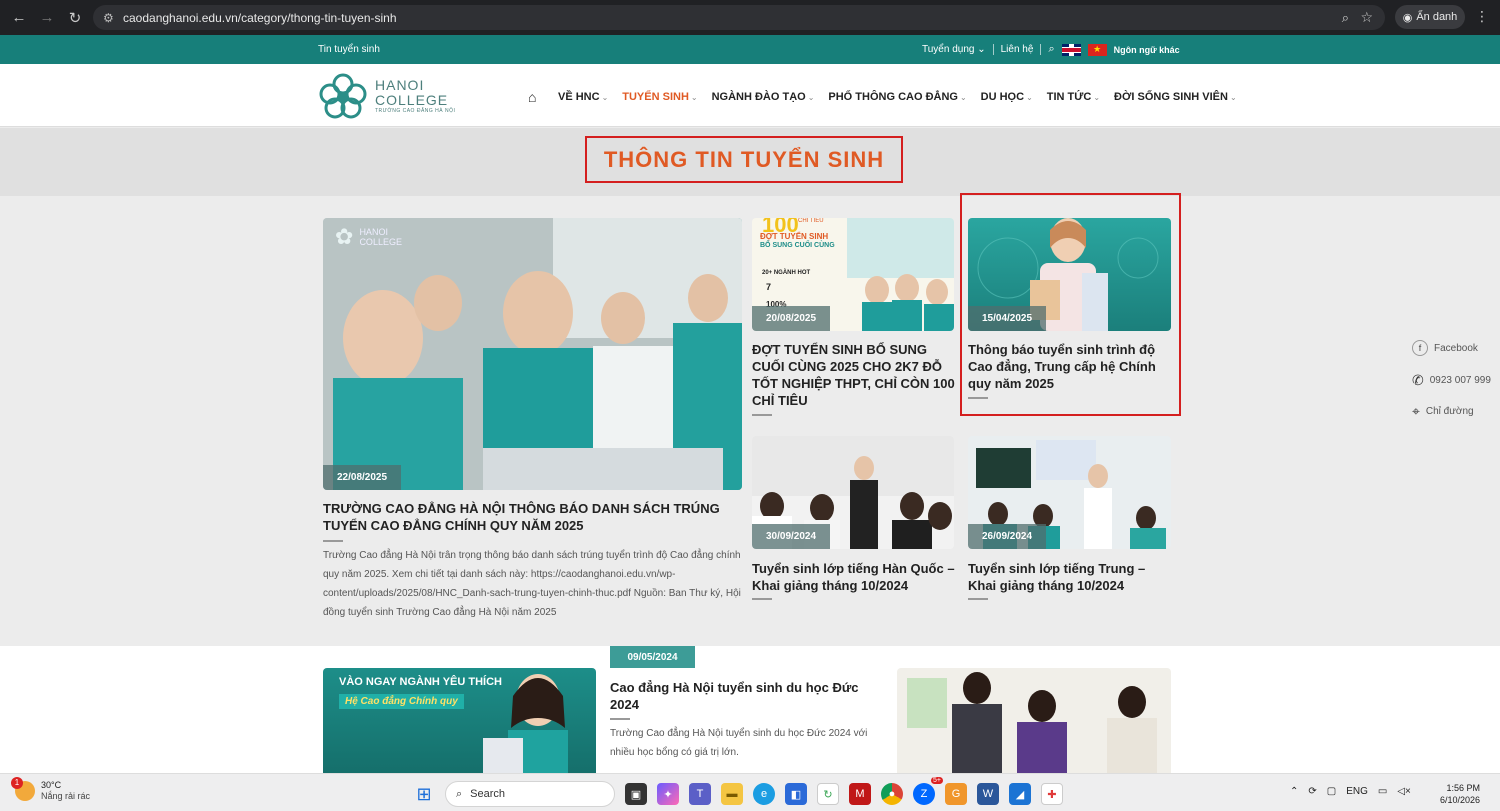  I want to click on students-photo-icon, so click(532, 354).